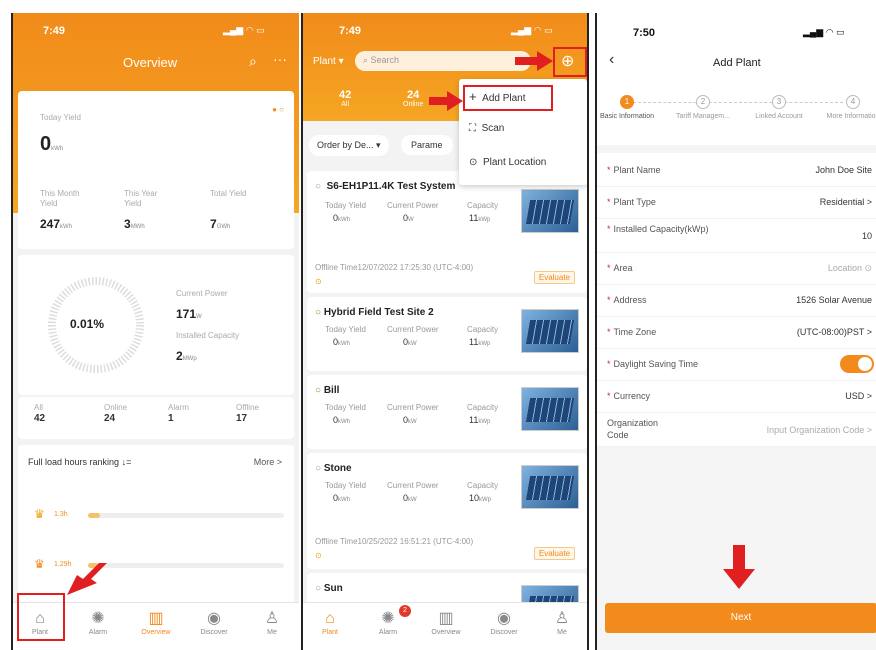 This screenshot has height=650, width=876. Describe the element at coordinates (330, 622) in the screenshot. I see `tab-plant: ⌂ Plant` at that location.